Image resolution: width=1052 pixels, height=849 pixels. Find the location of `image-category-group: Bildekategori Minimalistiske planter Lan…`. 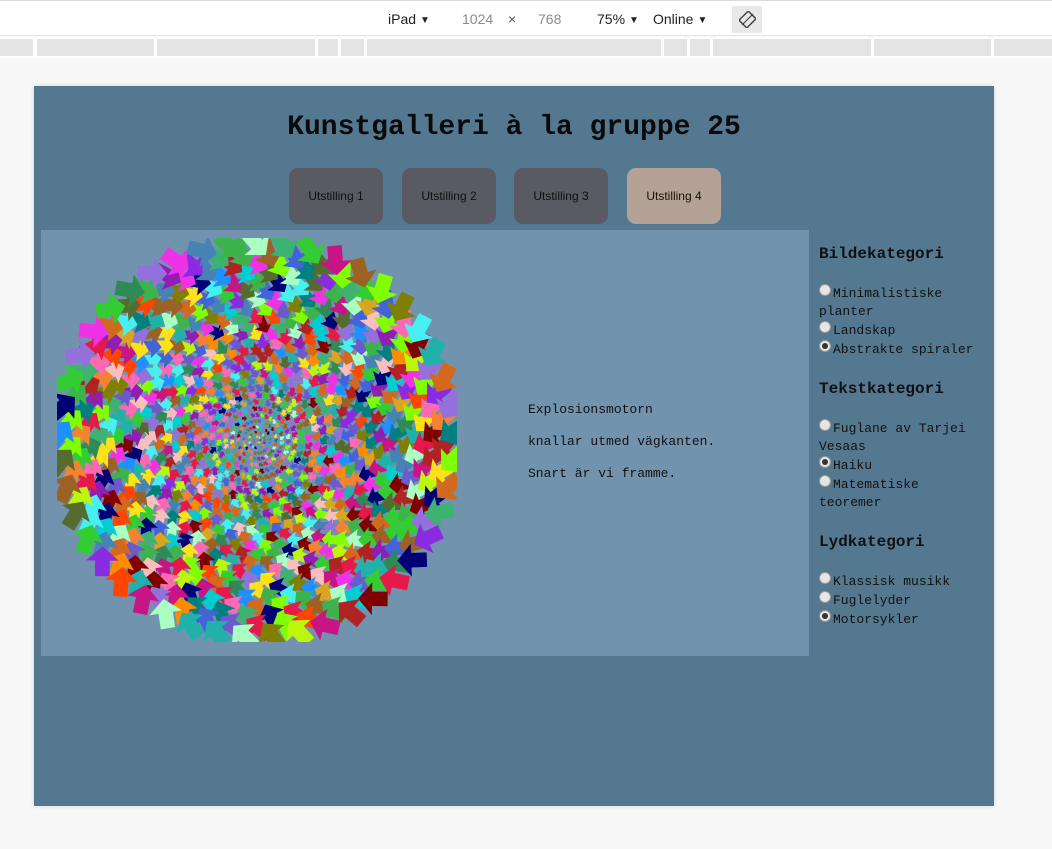

image-category-group: Bildekategori Minimalistiske planter Lan… is located at coordinates (904, 301).